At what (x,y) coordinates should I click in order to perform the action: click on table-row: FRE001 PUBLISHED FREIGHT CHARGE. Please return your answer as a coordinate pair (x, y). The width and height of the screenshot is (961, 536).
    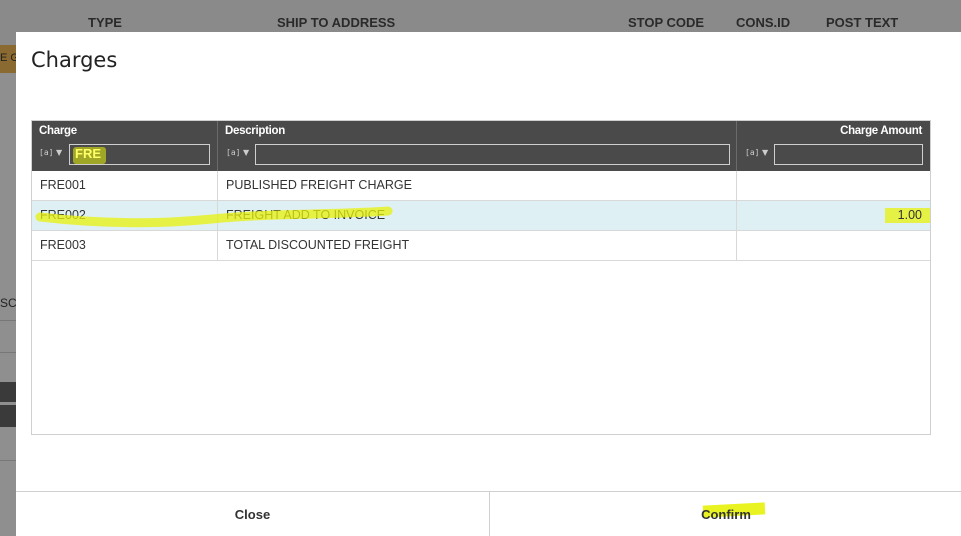
    Looking at the image, I should click on (481, 186).